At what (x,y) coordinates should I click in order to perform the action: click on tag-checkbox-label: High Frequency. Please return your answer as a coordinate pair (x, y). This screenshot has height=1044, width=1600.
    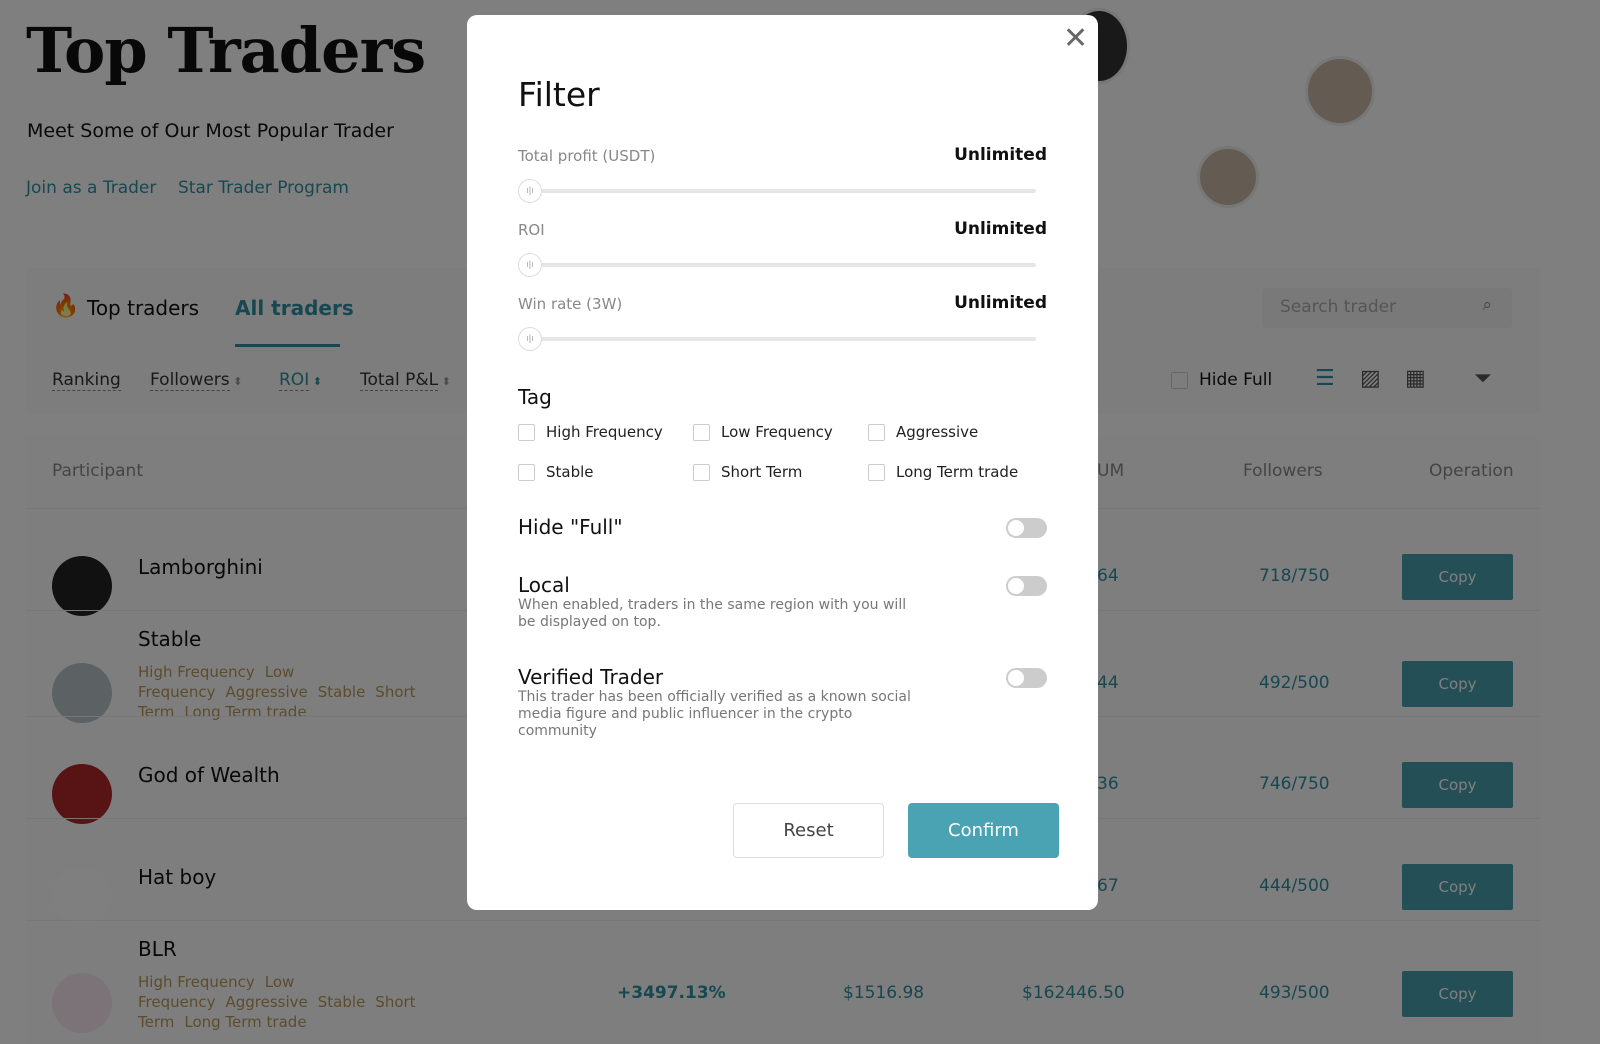
    Looking at the image, I should click on (604, 432).